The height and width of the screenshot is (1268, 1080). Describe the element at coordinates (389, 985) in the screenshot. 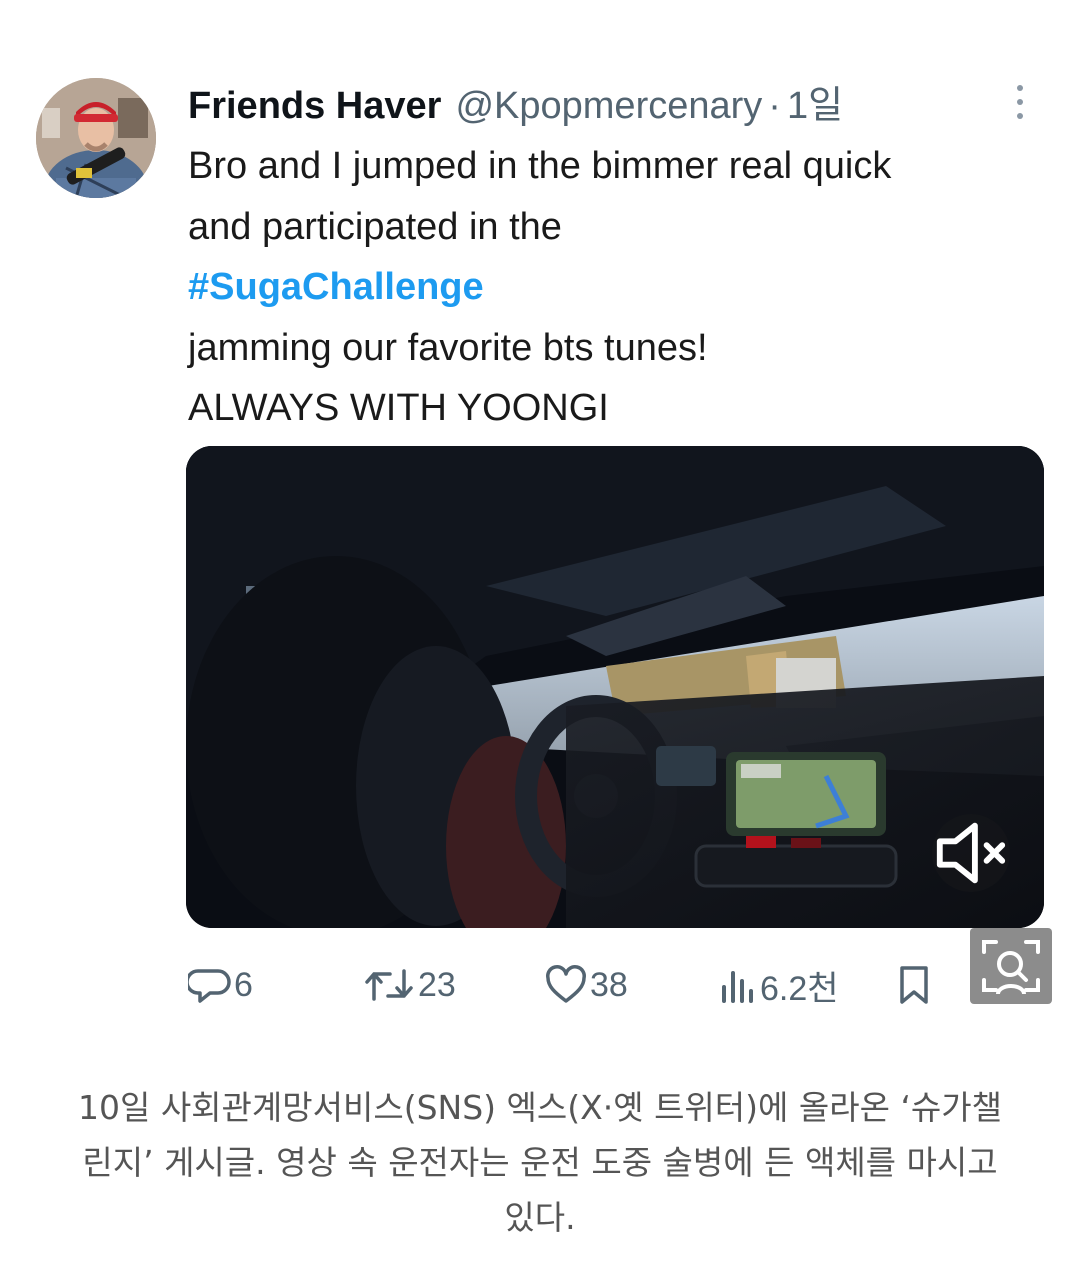

I see `retweet-icon` at that location.